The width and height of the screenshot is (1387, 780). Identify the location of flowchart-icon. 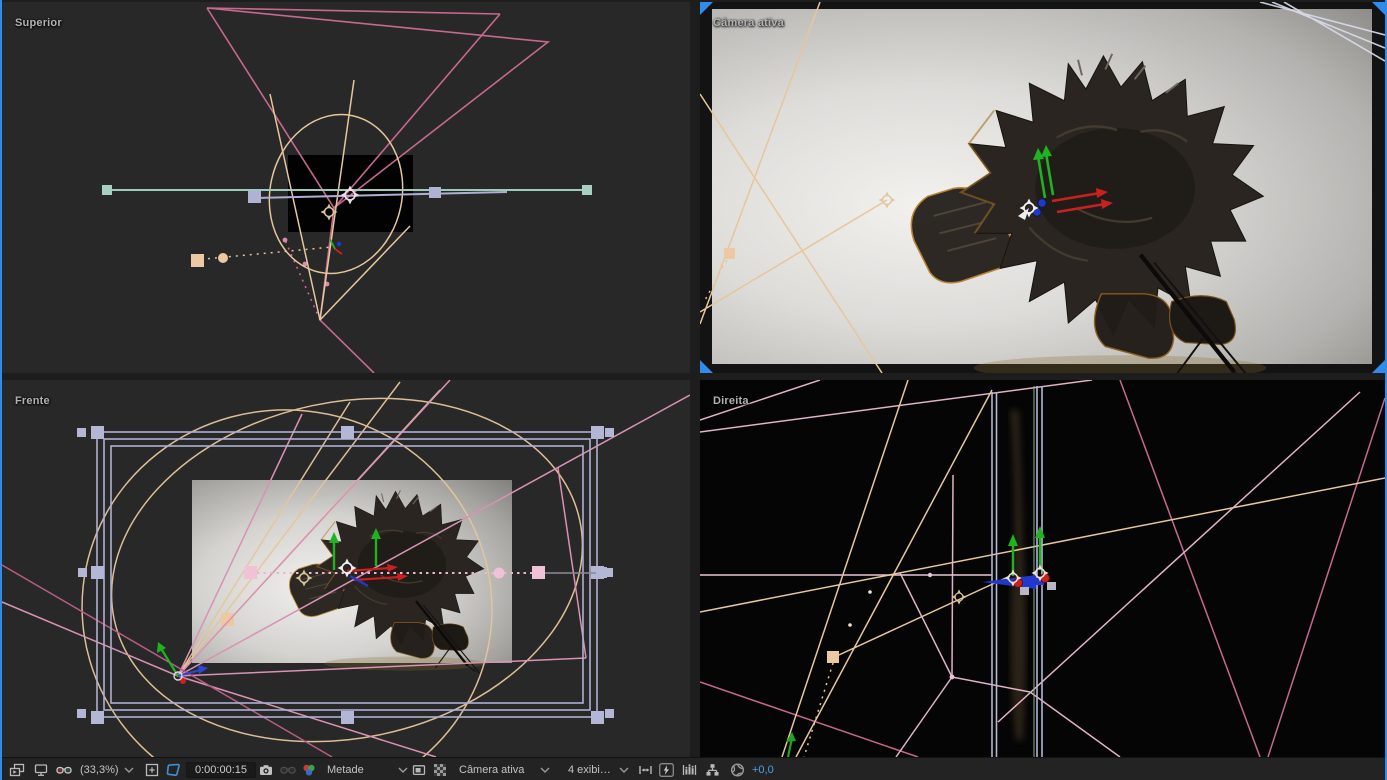
(712, 769).